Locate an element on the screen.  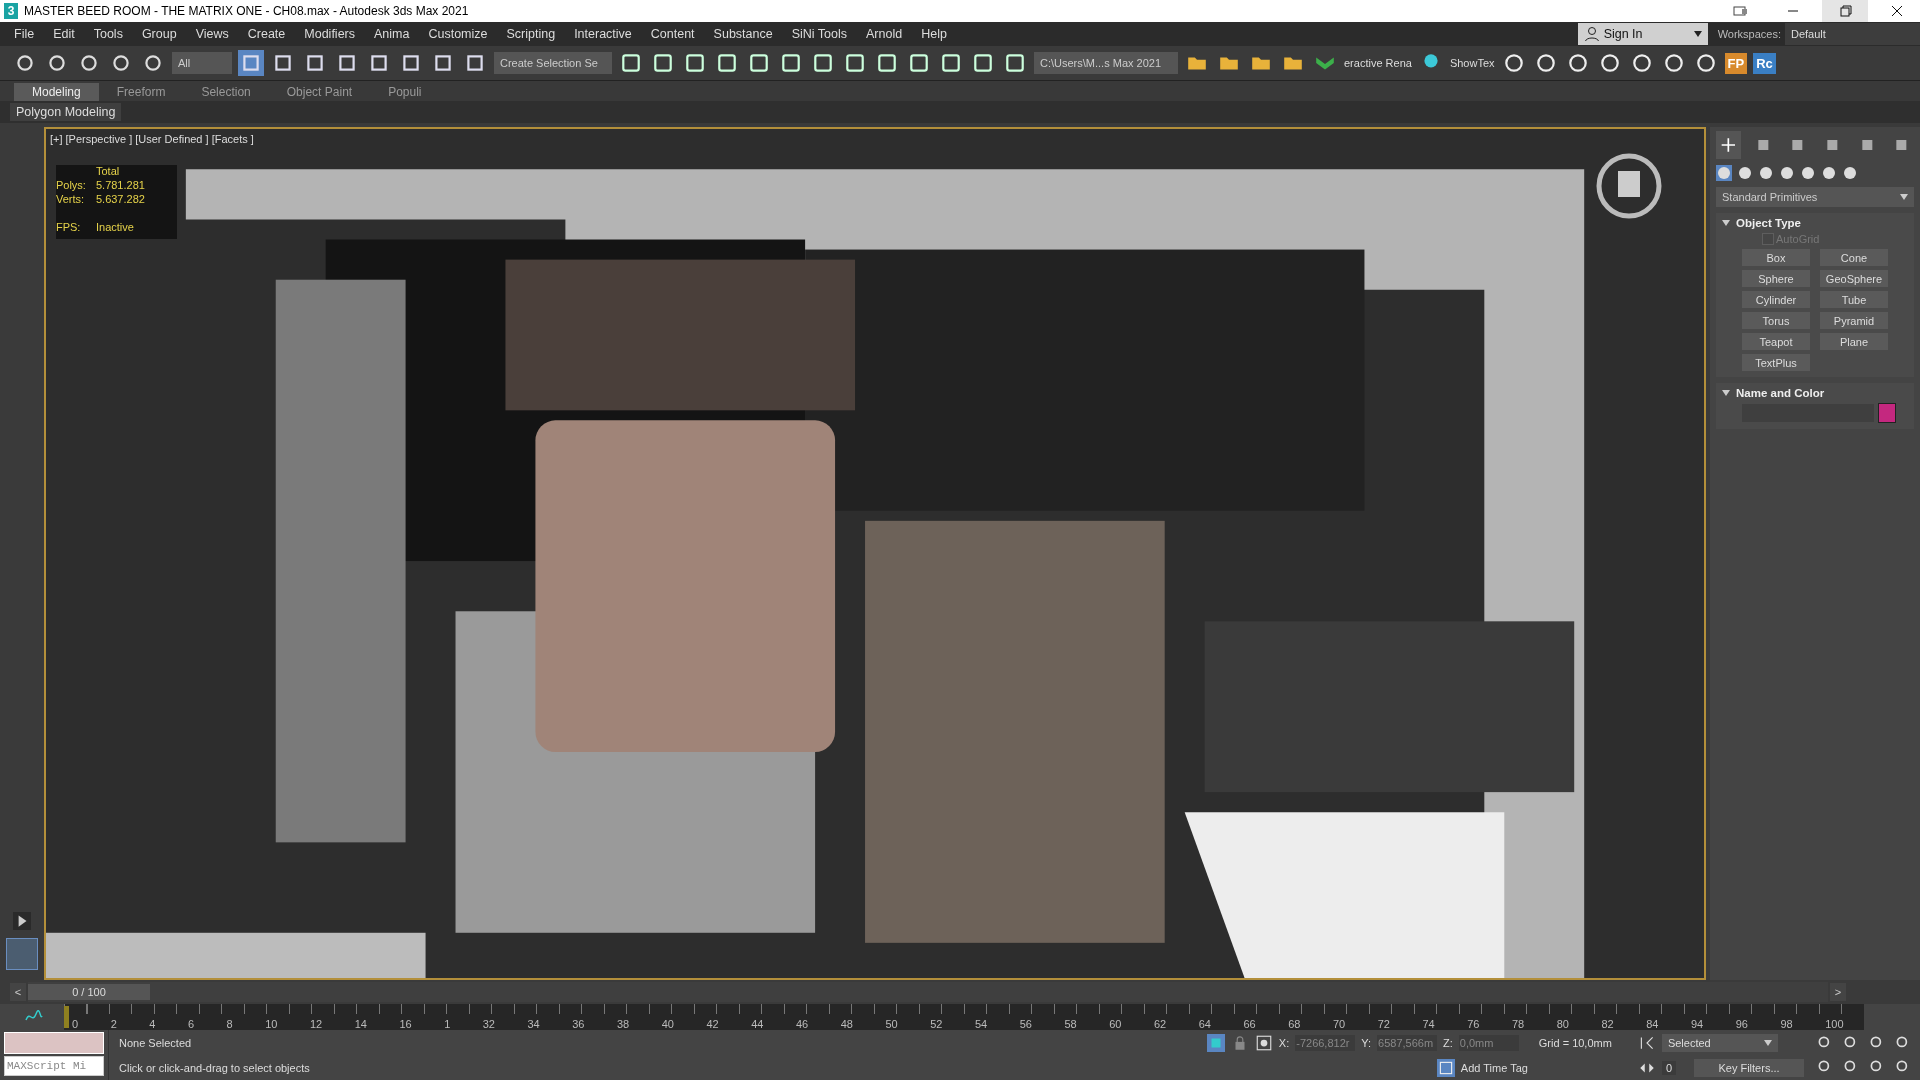
frame-number: 62 is located at coordinates (1160, 1024).